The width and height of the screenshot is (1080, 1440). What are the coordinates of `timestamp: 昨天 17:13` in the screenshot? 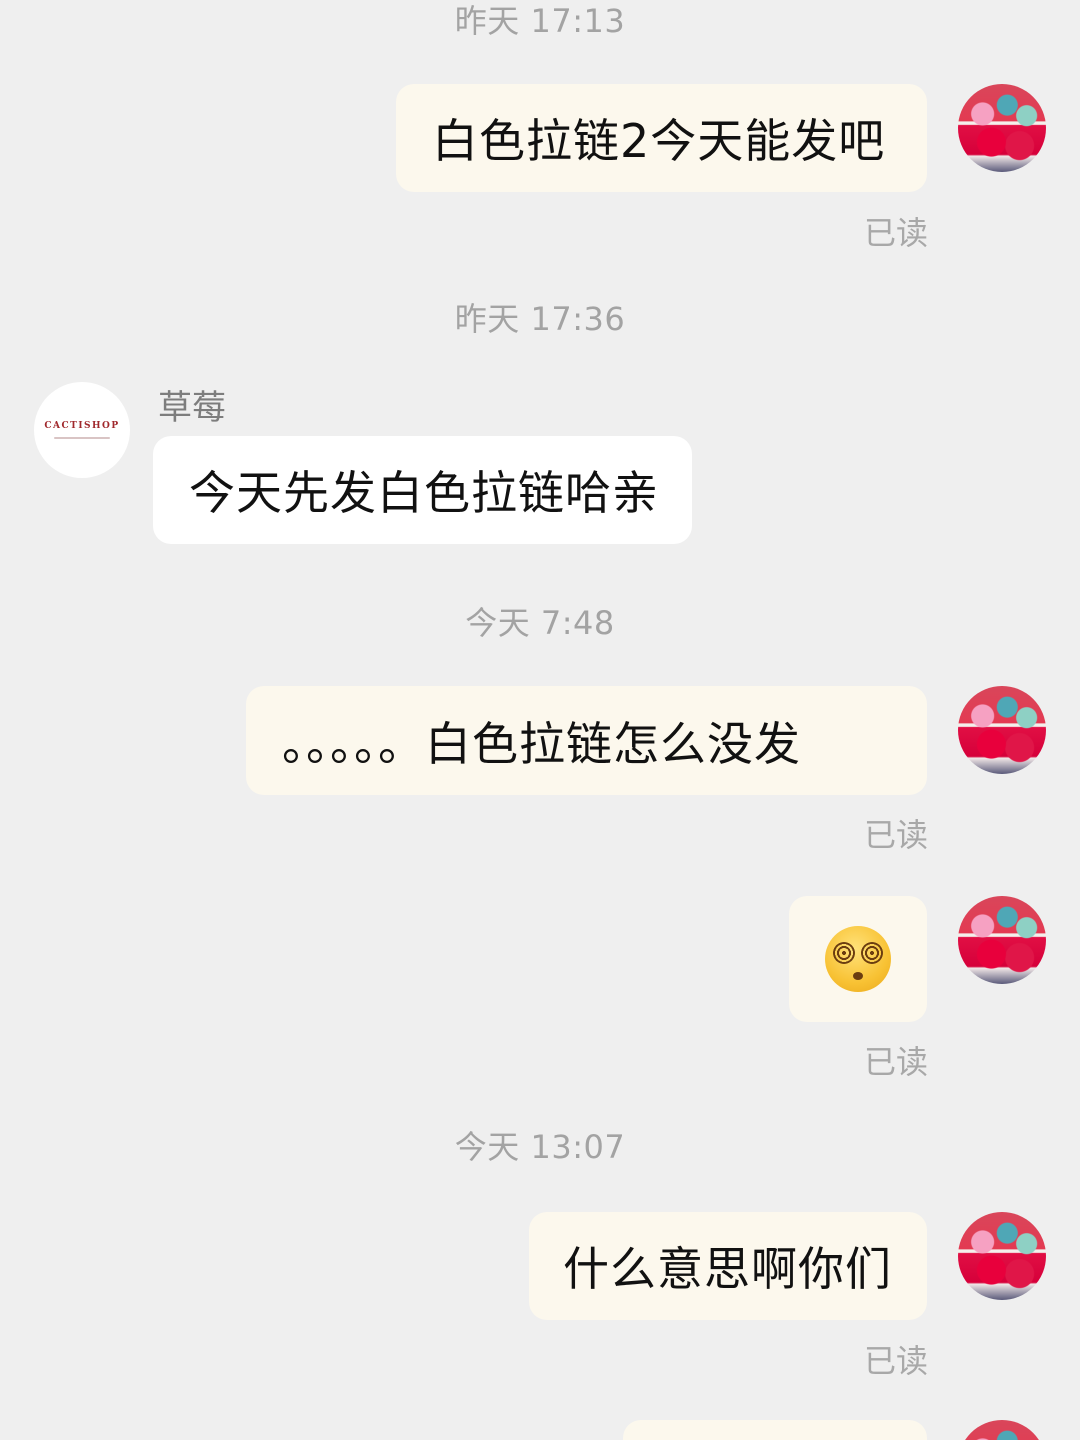 It's located at (540, 21).